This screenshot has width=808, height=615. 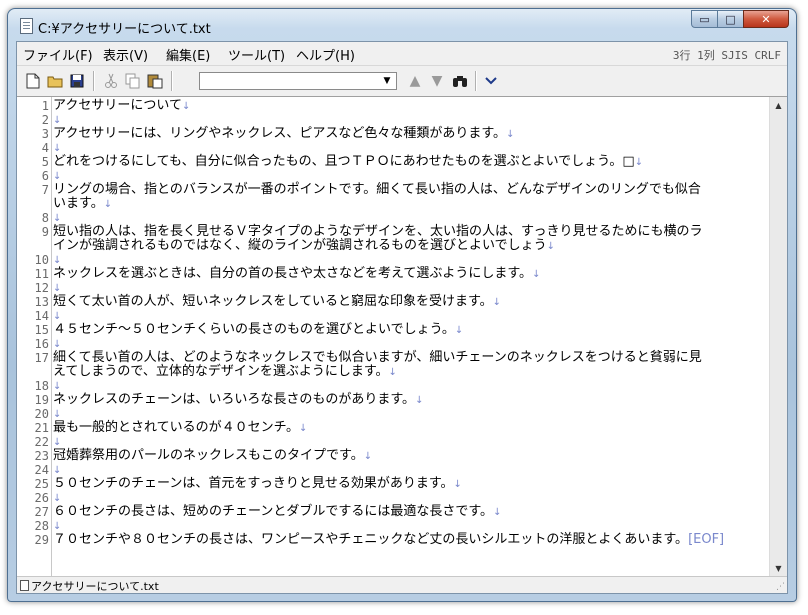 What do you see at coordinates (33, 81) in the screenshot?
I see `new-file-icon` at bounding box center [33, 81].